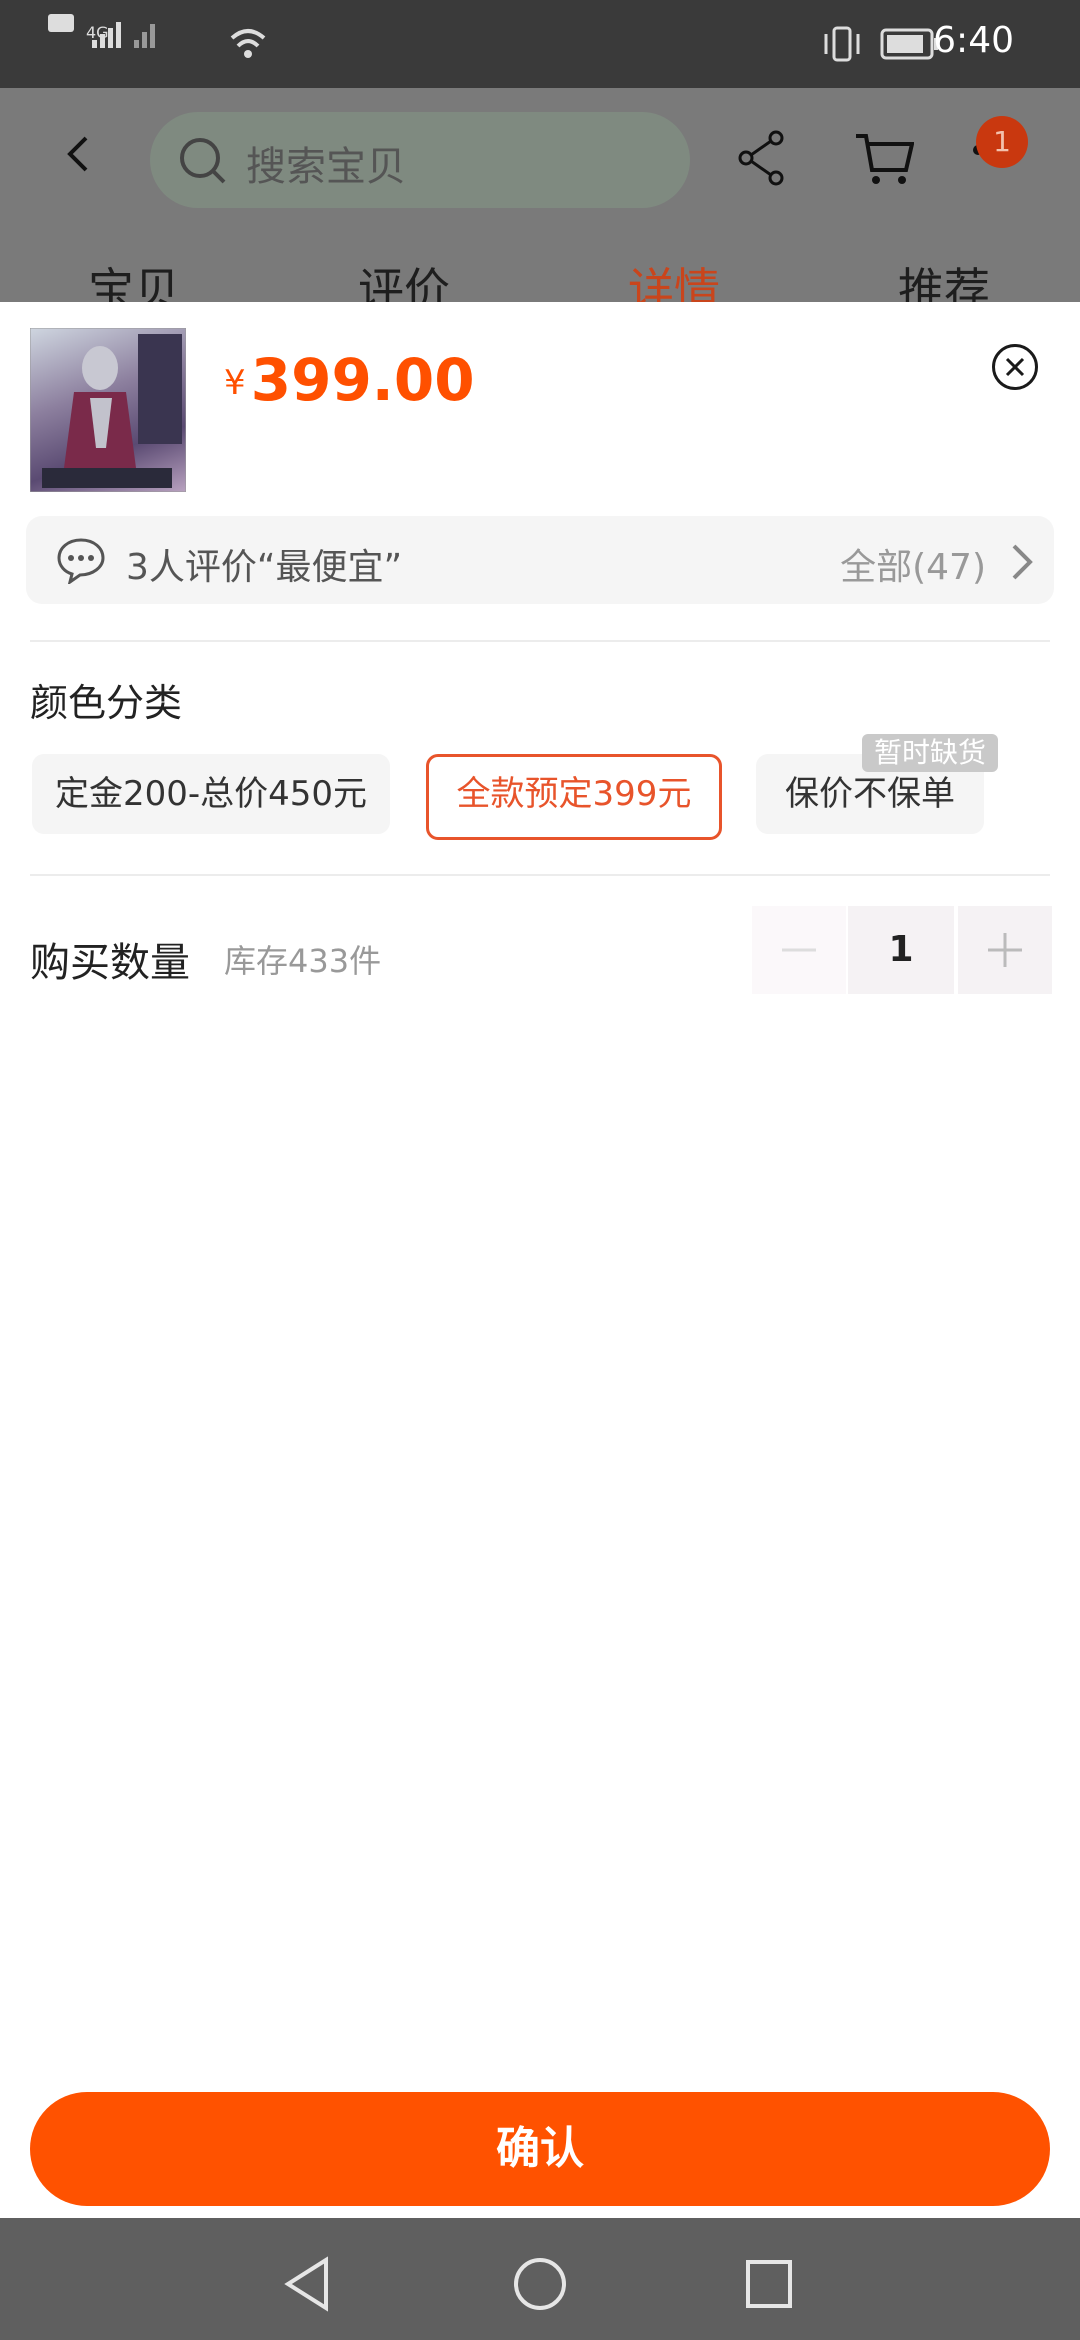 This screenshot has height=2340, width=1080. What do you see at coordinates (540, 2149) in the screenshot?
I see `confirm-button: 确认` at bounding box center [540, 2149].